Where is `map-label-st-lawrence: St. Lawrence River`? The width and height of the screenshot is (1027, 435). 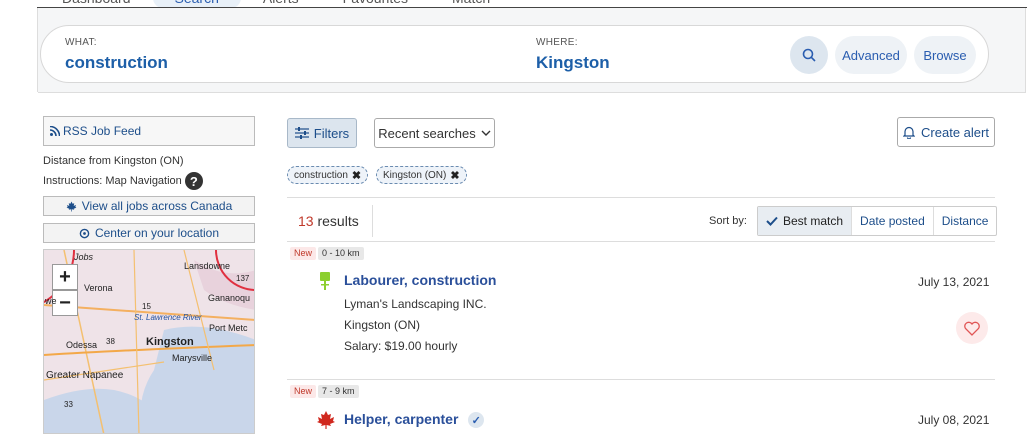
map-label-st-lawrence: St. Lawrence River is located at coordinates (168, 317).